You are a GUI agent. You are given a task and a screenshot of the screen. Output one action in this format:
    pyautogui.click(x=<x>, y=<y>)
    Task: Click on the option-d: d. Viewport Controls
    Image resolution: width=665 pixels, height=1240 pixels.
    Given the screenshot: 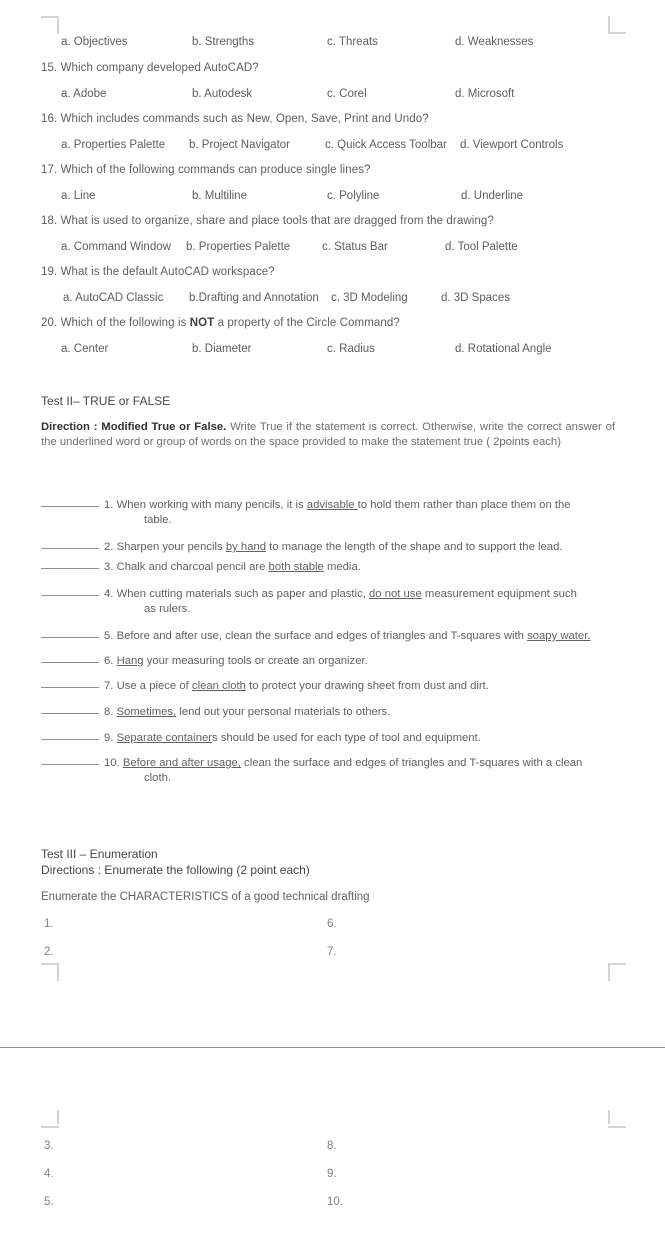 What is the action you would take?
    pyautogui.click(x=512, y=145)
    